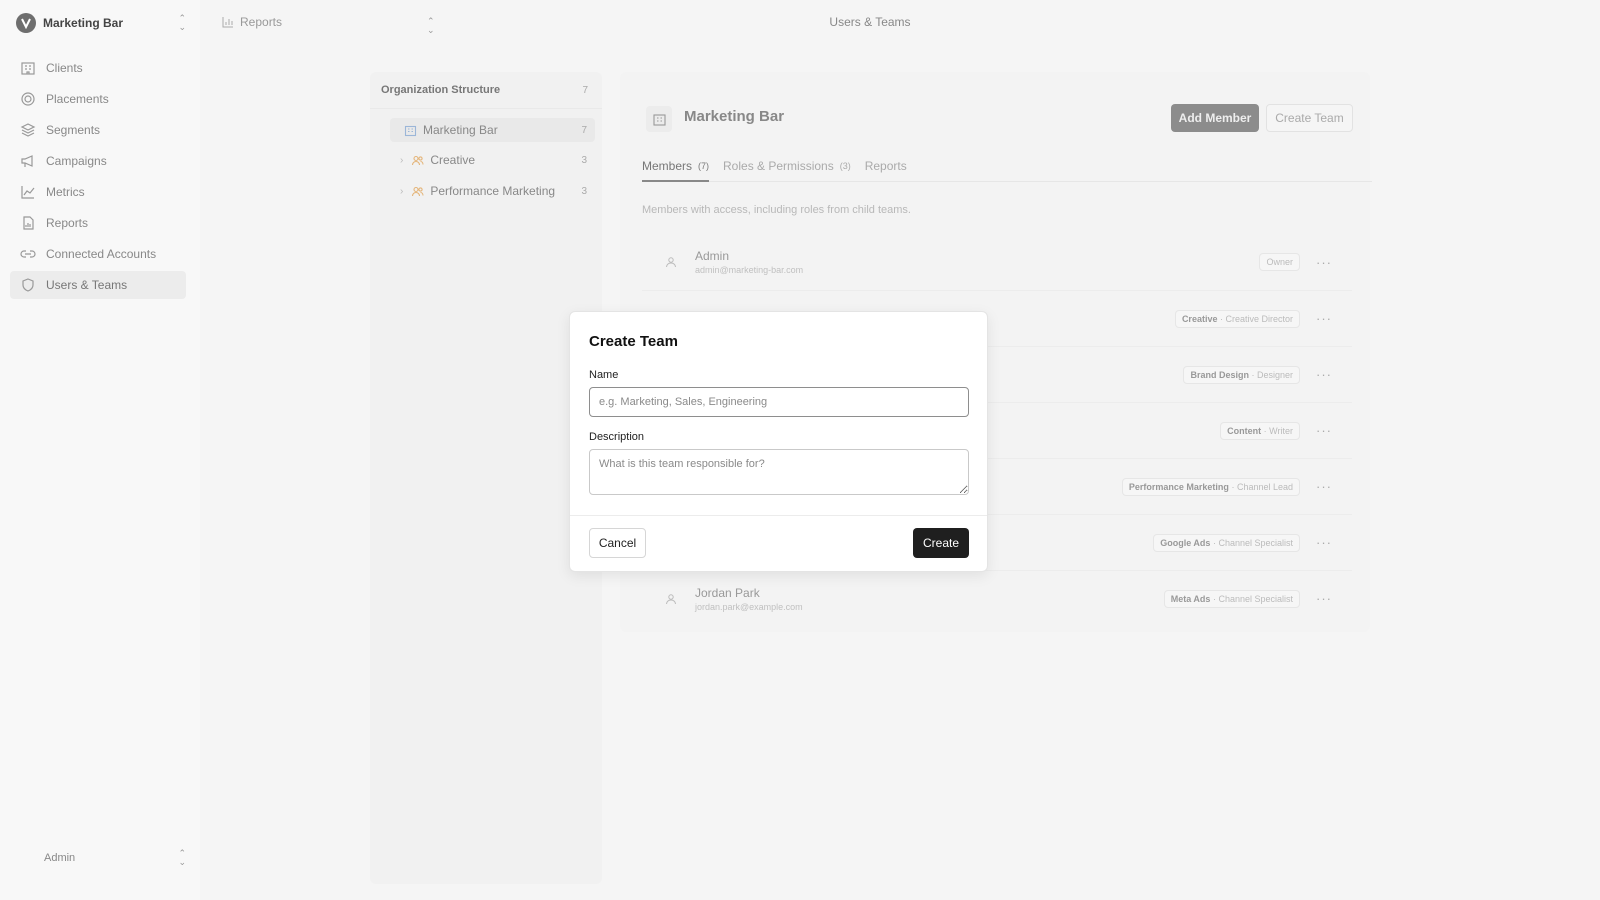 Image resolution: width=1600 pixels, height=900 pixels. What do you see at coordinates (604, 375) in the screenshot?
I see `name-label: Name` at bounding box center [604, 375].